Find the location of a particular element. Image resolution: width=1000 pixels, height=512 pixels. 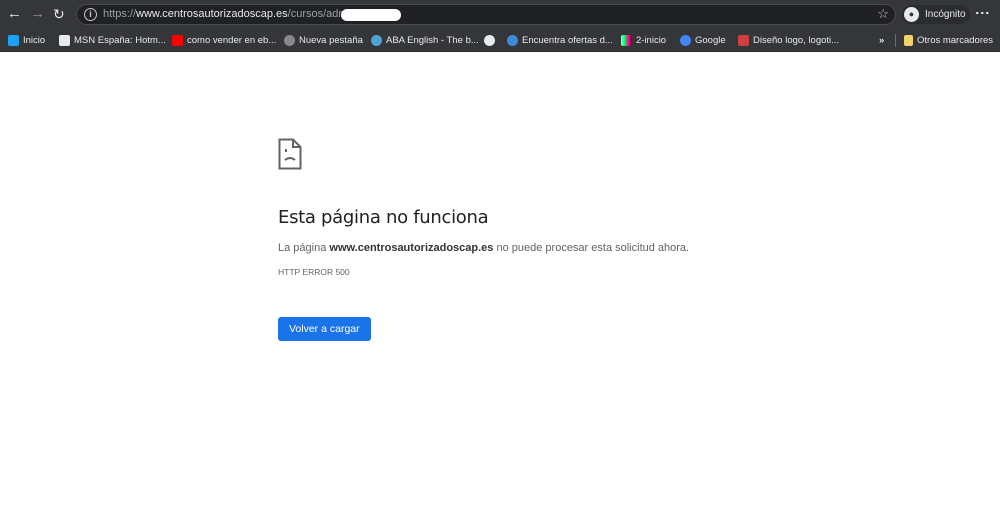

error-title: Esta página no funciona is located at coordinates (383, 217).